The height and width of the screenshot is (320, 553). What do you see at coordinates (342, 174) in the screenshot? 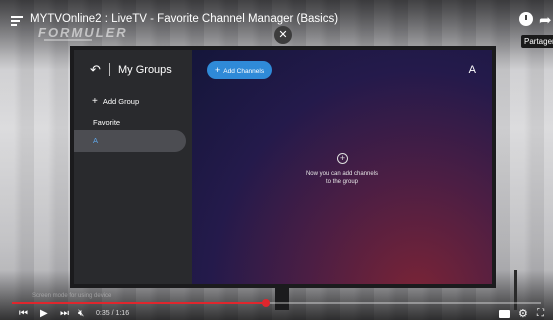
I see `empty-state-line-1: Now you can add channels` at bounding box center [342, 174].